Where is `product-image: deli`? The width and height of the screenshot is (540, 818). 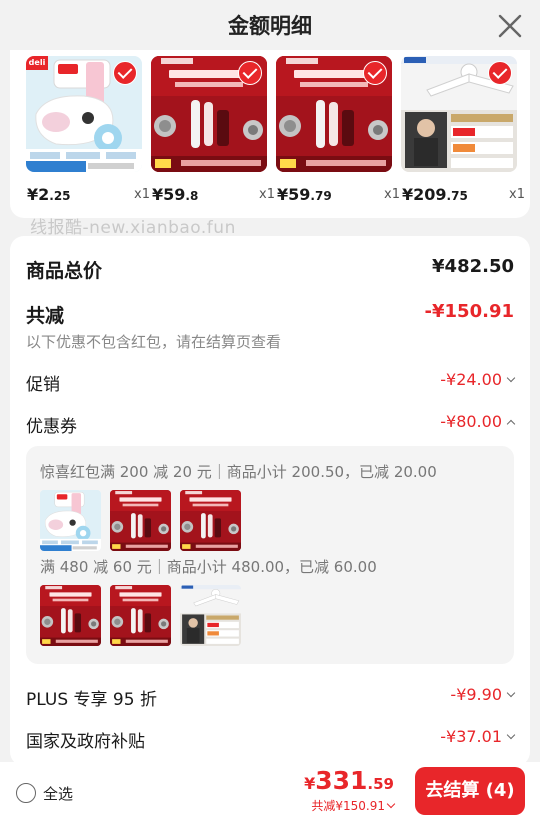 product-image: deli is located at coordinates (84, 114).